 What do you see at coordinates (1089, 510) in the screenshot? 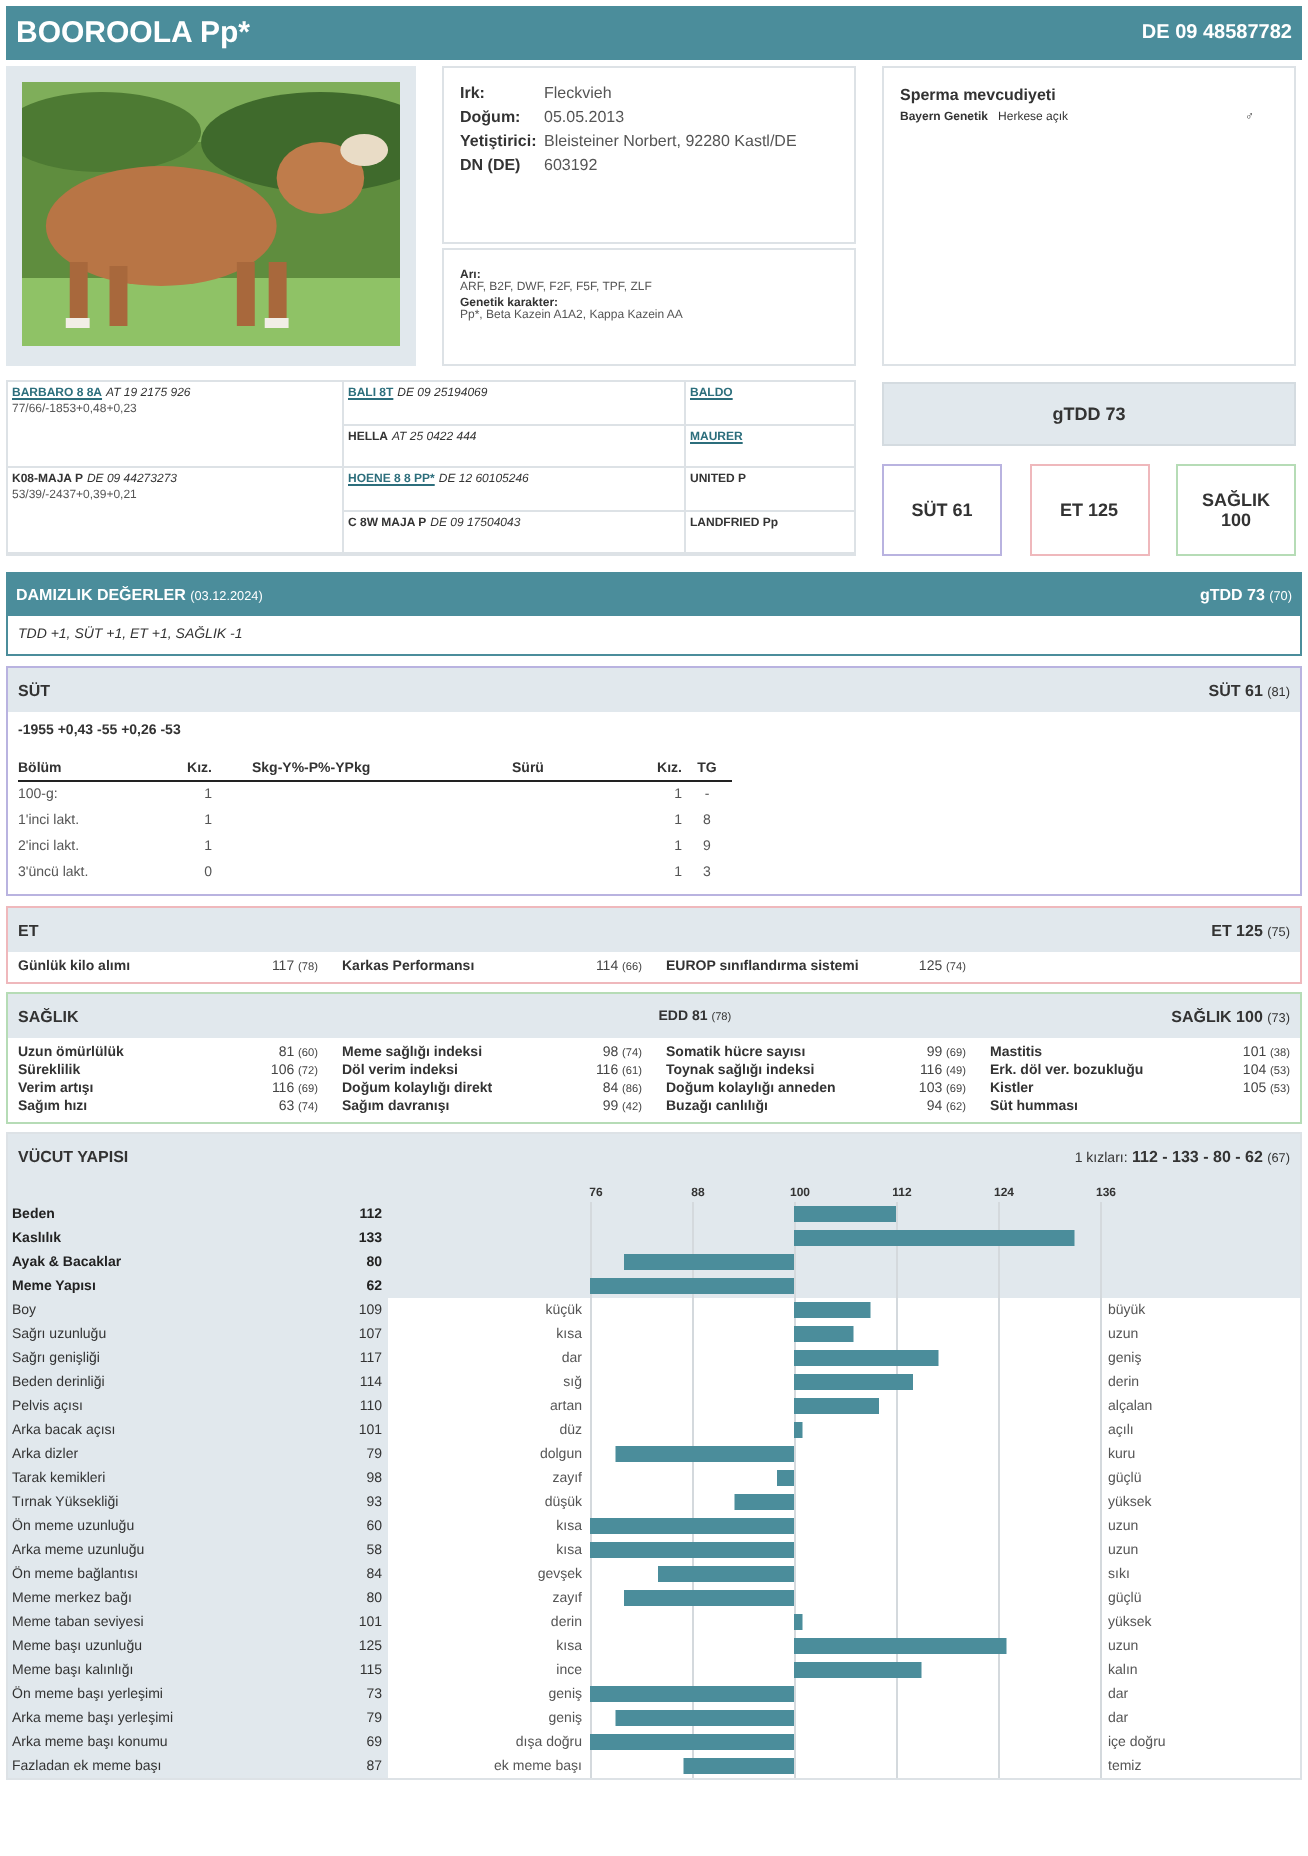
I see `index-score: ET 125` at bounding box center [1089, 510].